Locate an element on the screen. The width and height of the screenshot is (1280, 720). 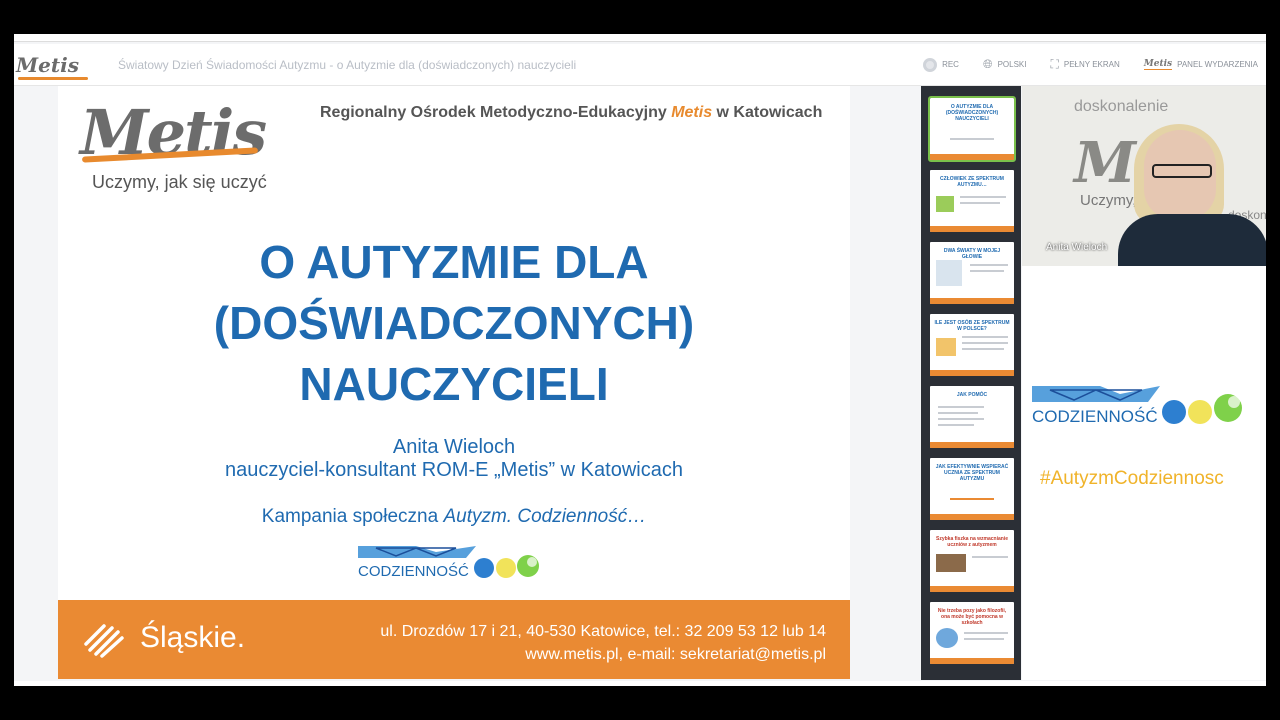
bottom-border is located at coordinates (640, 683).